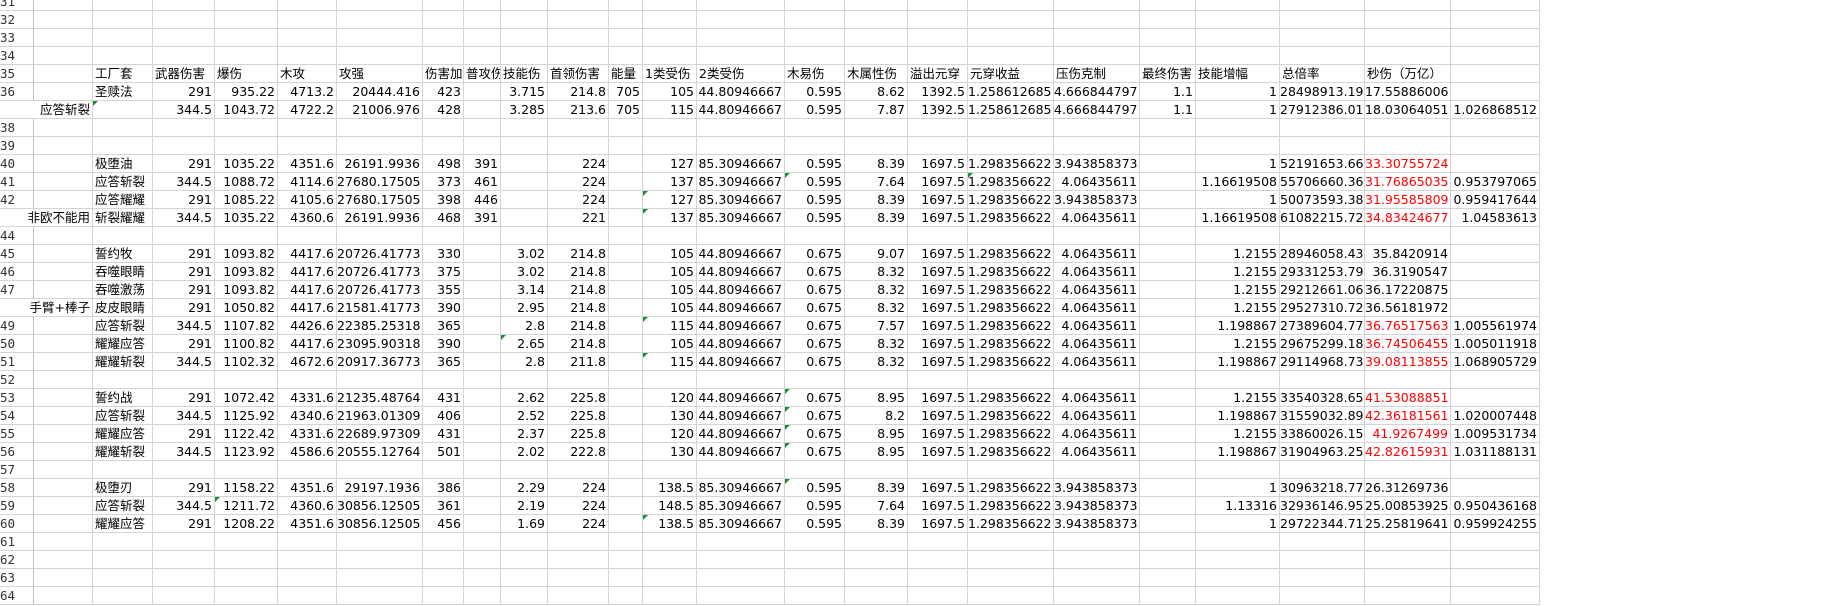 This screenshot has width=1832, height=606. Describe the element at coordinates (1238, 524) in the screenshot. I see `grid-cell: 1` at that location.